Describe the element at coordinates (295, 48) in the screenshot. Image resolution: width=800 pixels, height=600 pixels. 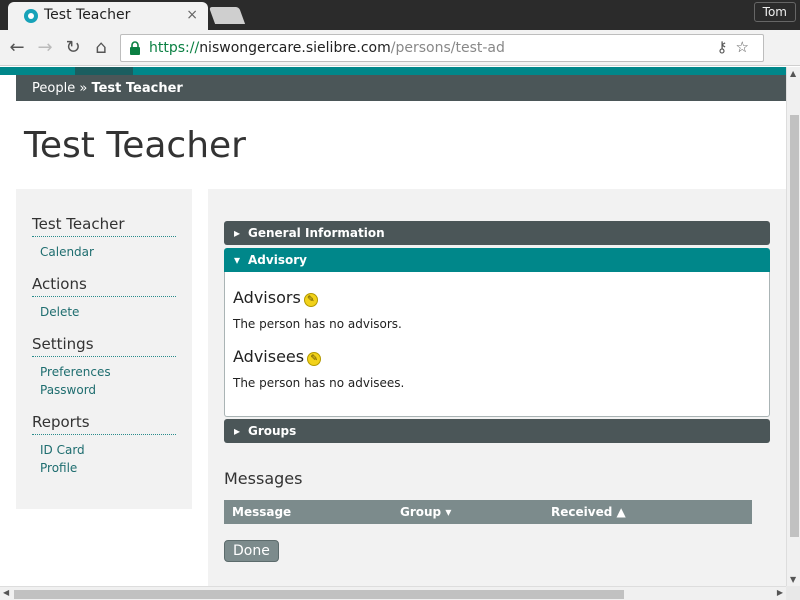
I see `url-host: niswongercare.sielibre.com` at that location.